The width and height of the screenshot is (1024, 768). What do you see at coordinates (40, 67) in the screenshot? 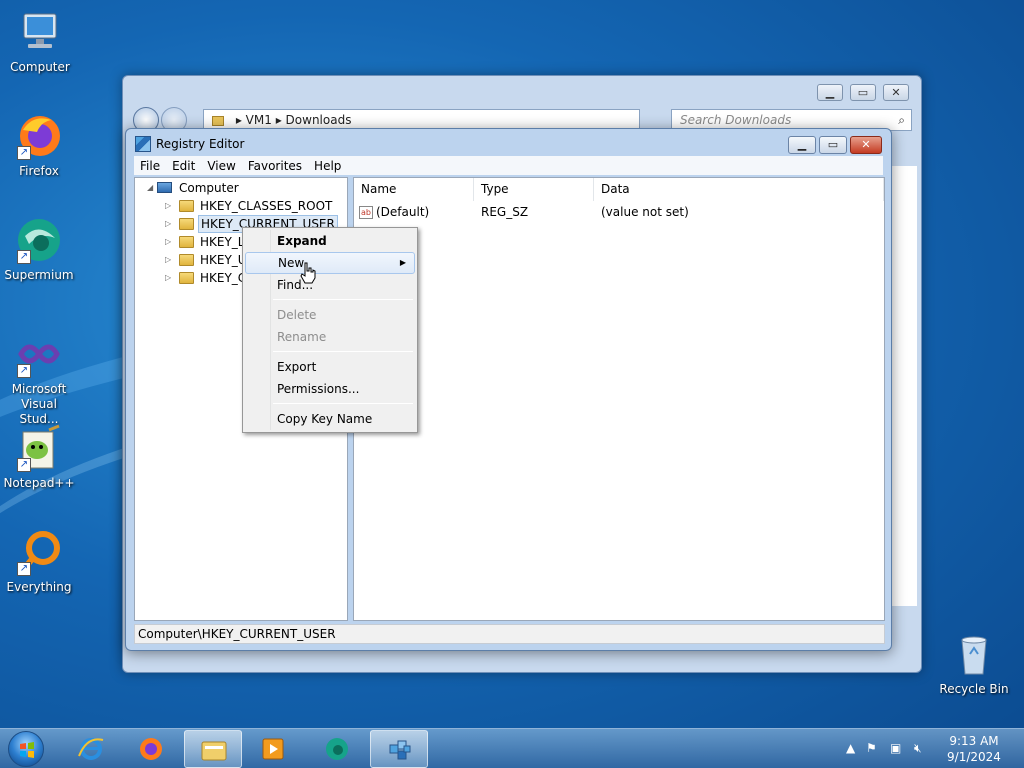
I see `desktop-icon-label: Computer` at bounding box center [40, 67].